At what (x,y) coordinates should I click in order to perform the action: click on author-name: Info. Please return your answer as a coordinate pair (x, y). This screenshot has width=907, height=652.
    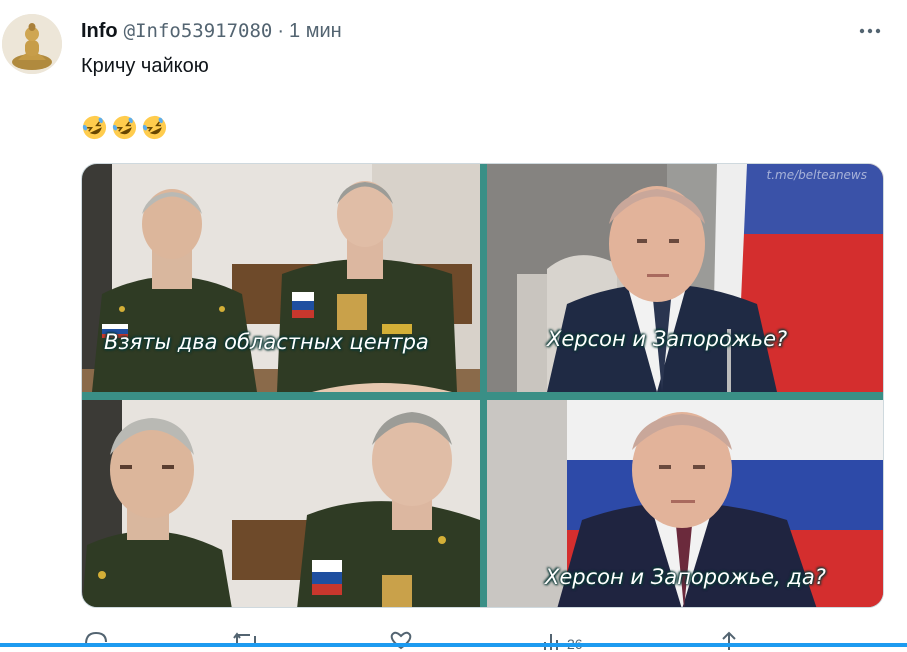
    Looking at the image, I should click on (99, 31).